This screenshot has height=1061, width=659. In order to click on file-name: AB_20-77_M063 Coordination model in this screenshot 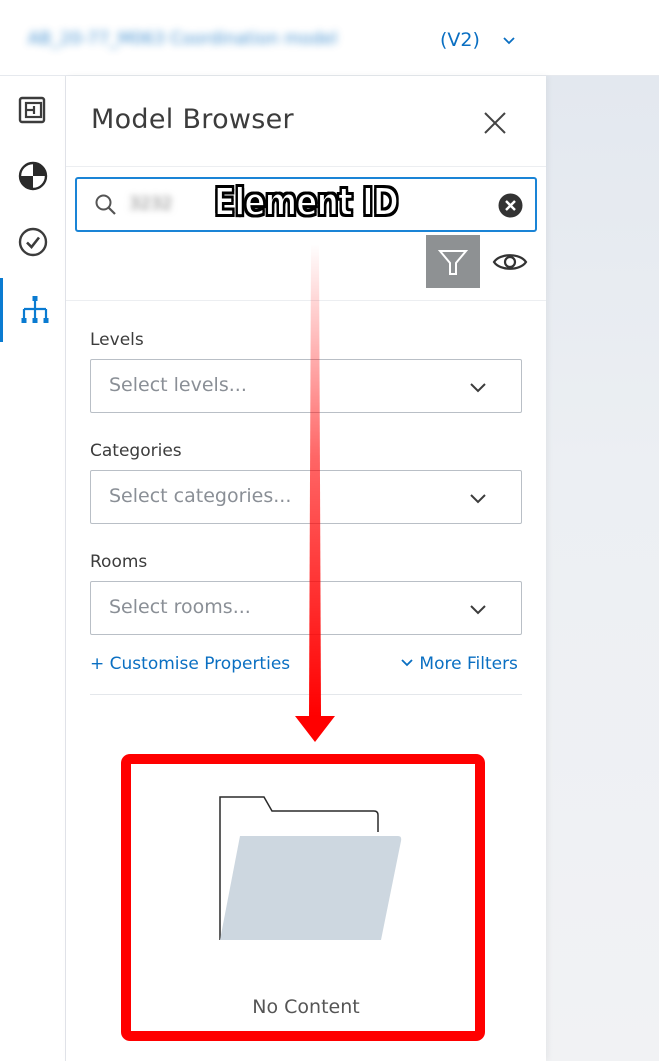, I will do `click(229, 39)`.